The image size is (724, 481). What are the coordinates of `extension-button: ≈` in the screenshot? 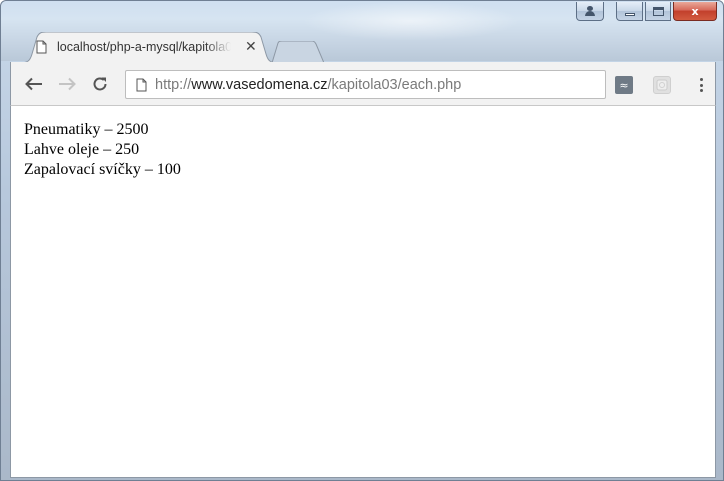 It's located at (624, 85).